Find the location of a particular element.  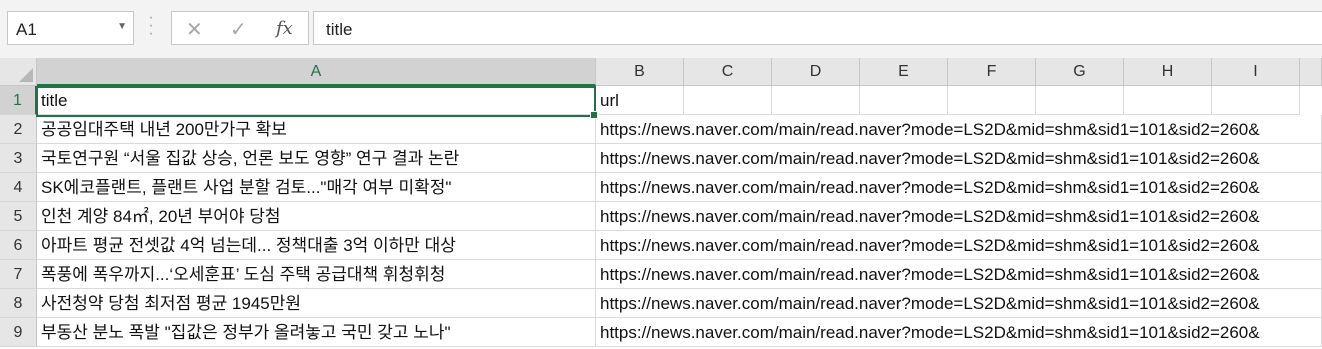

cell-title: 인천 계양 84㎡, 20년 부어야 당첨 is located at coordinates (316, 216).